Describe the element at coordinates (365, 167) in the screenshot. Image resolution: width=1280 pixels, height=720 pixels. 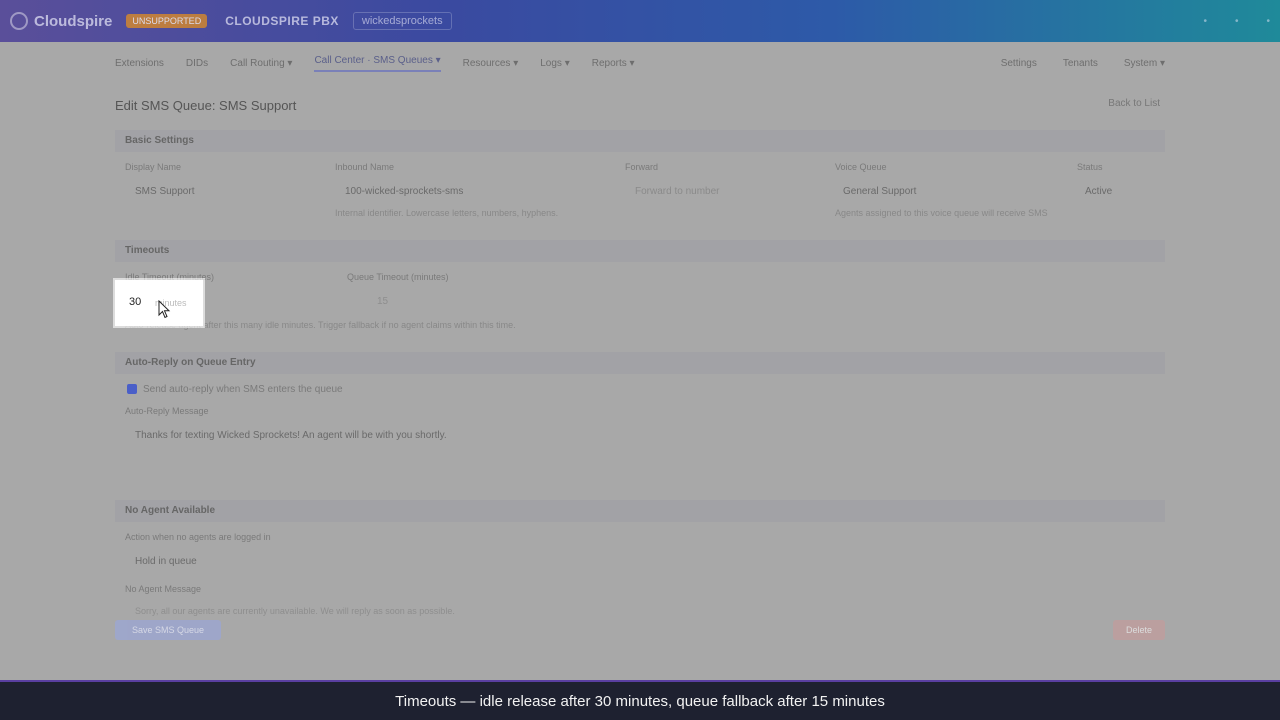
I see `inbound-name-label: Inbound Name` at that location.